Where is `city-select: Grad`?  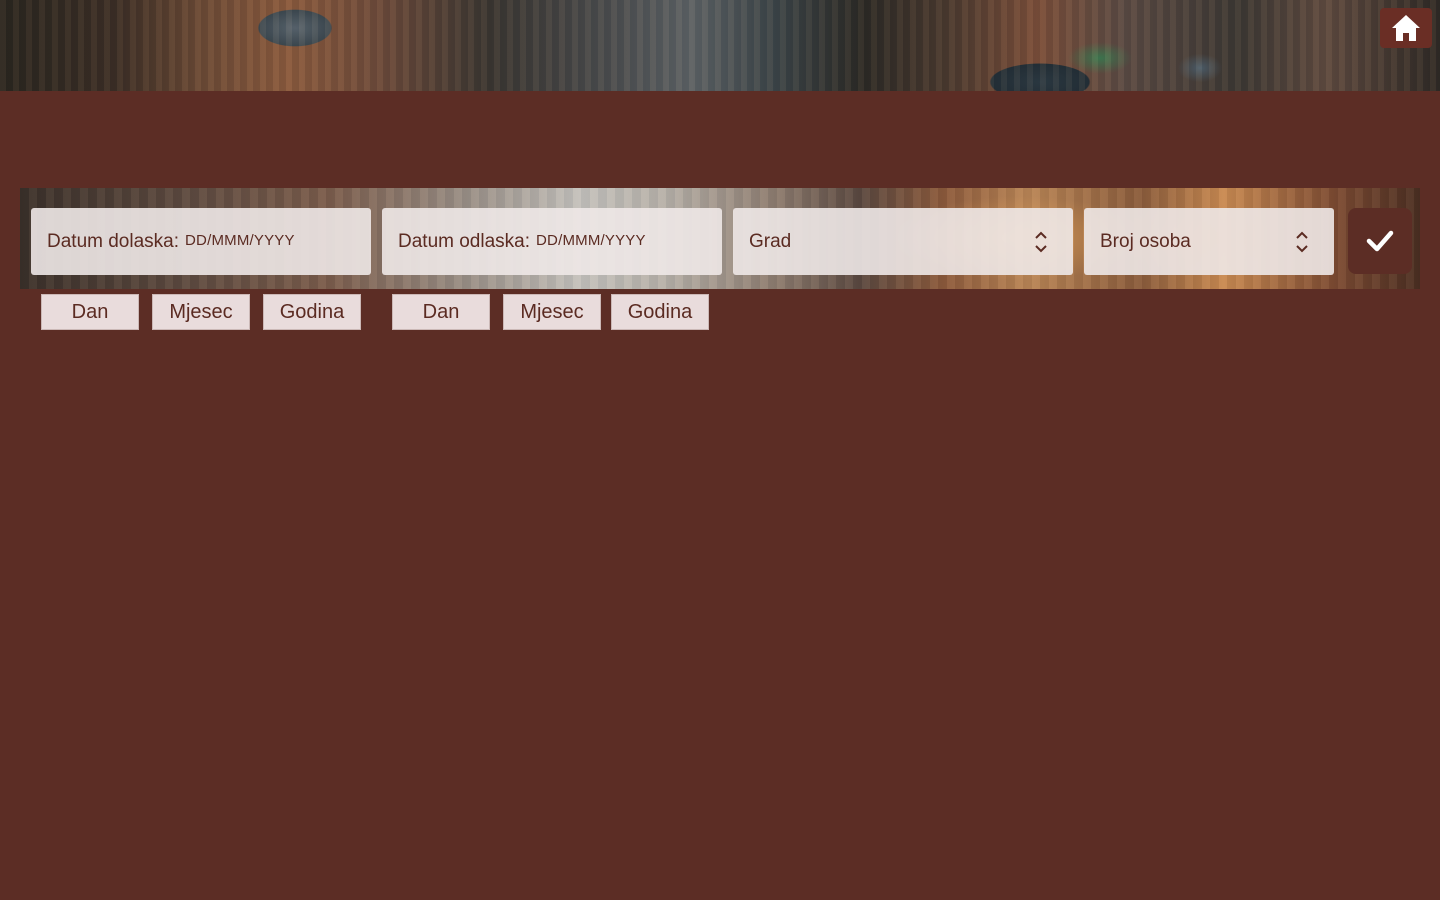 city-select: Grad is located at coordinates (903, 241).